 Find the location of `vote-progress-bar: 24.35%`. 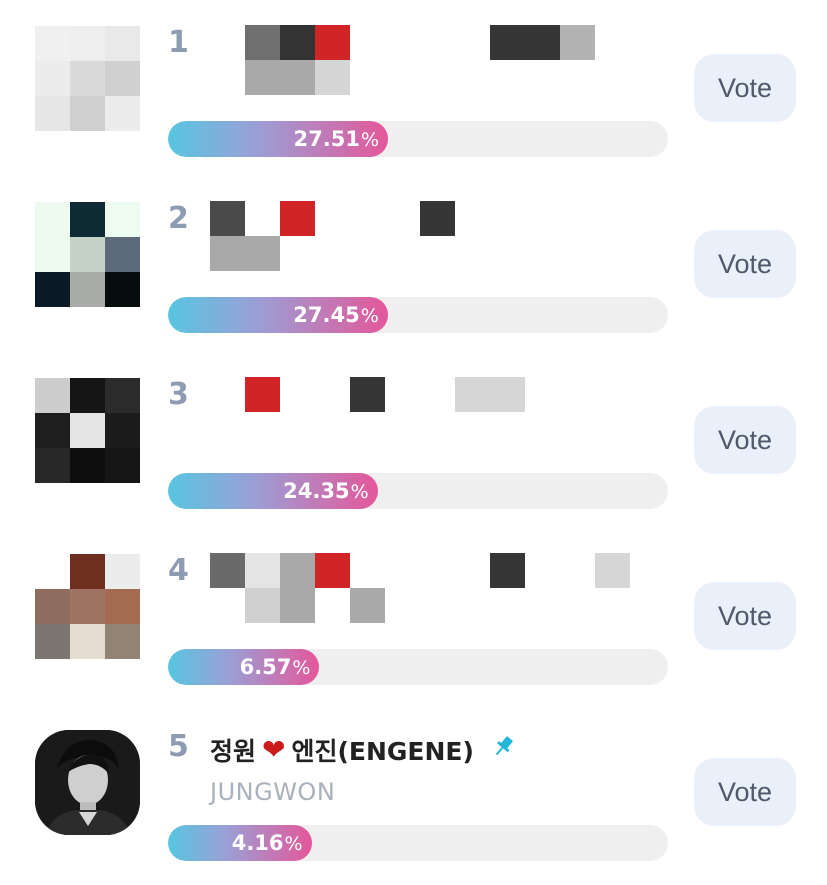

vote-progress-bar: 24.35% is located at coordinates (418, 491).